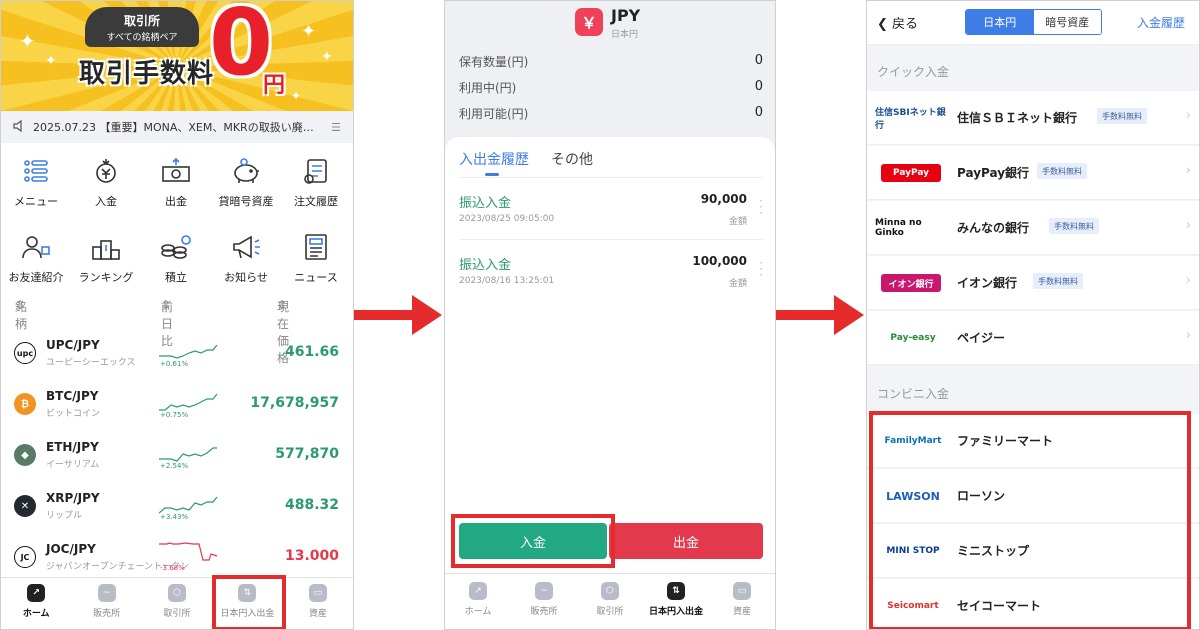 The image size is (1200, 630). What do you see at coordinates (910, 119) in the screenshot?
I see `bank-logo: 住信SBIネット銀行` at bounding box center [910, 119].